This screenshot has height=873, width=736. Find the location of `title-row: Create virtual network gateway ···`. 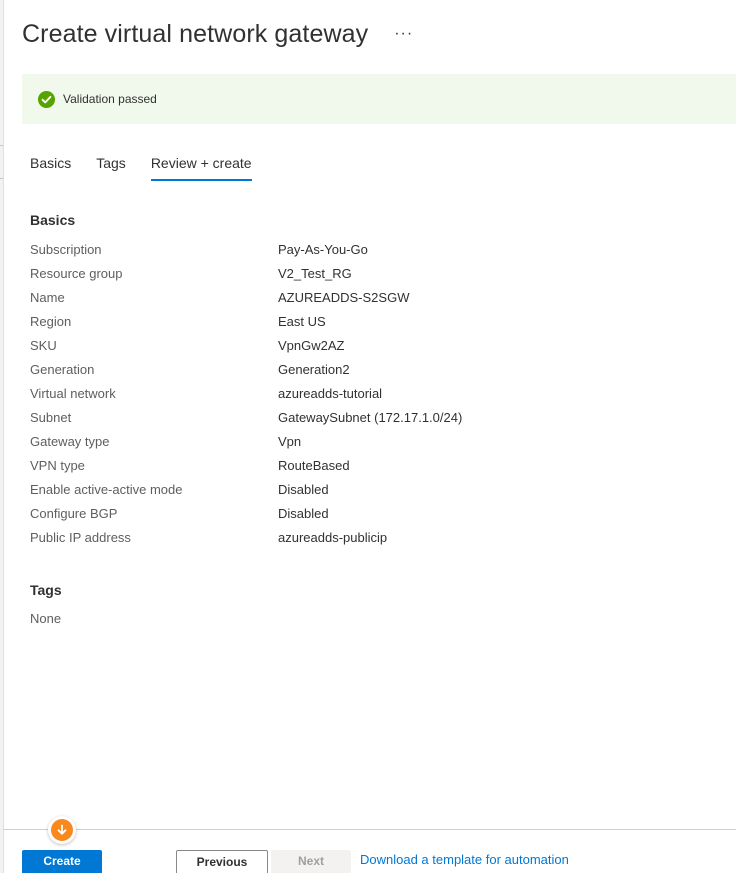

title-row: Create virtual network gateway ··· is located at coordinates (219, 34).